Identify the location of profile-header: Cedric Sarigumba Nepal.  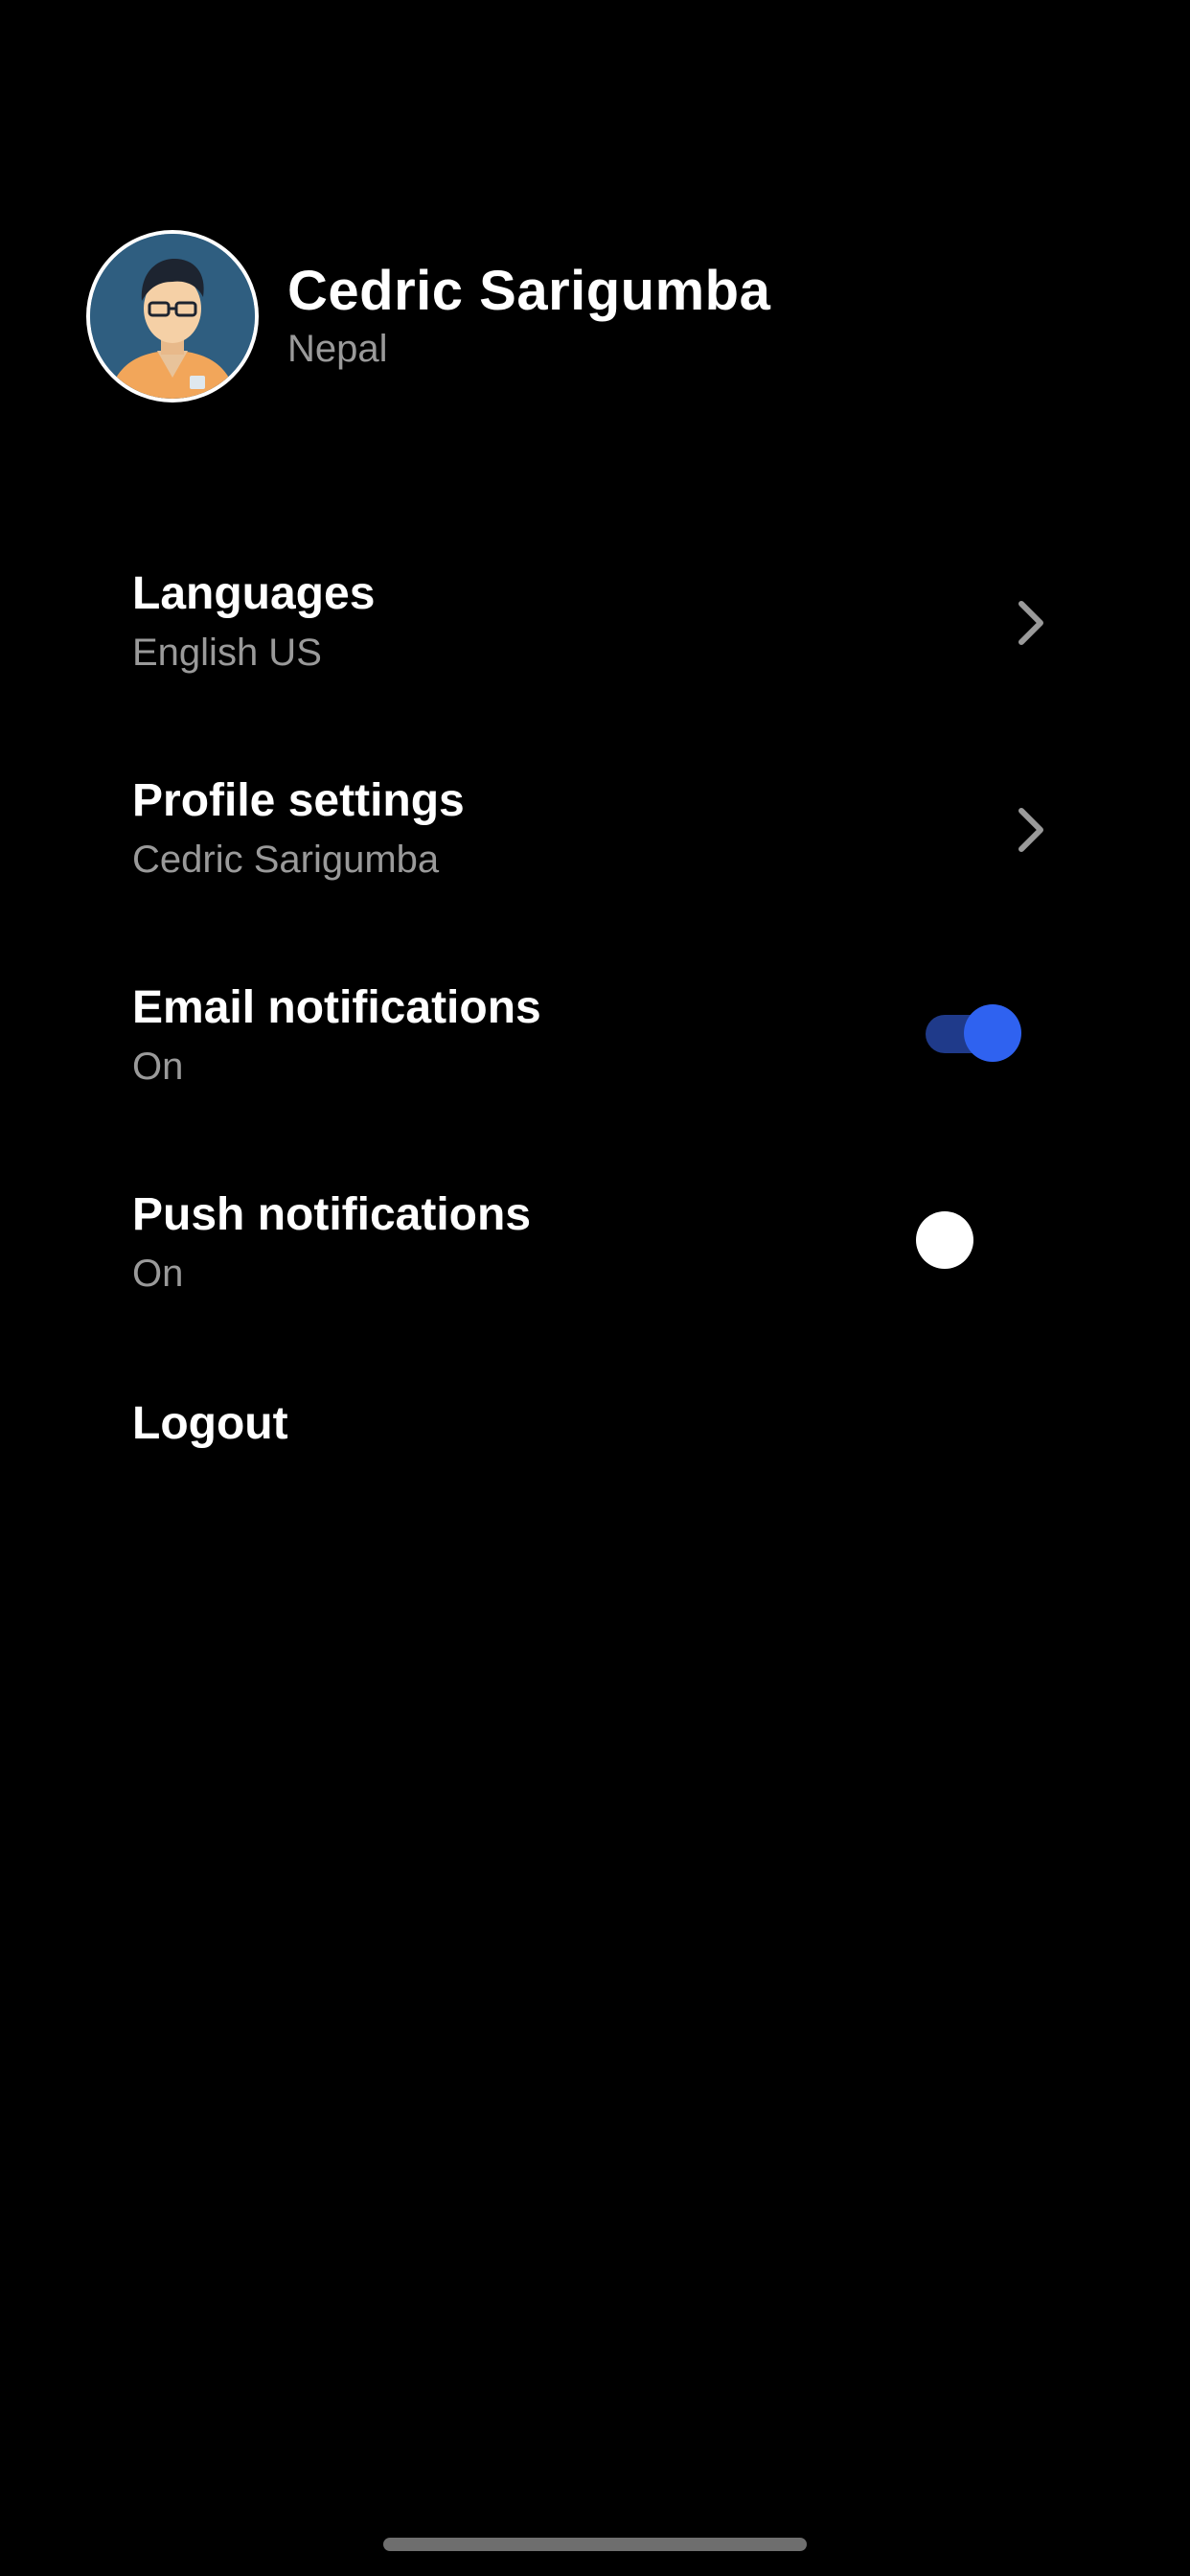
(428, 316).